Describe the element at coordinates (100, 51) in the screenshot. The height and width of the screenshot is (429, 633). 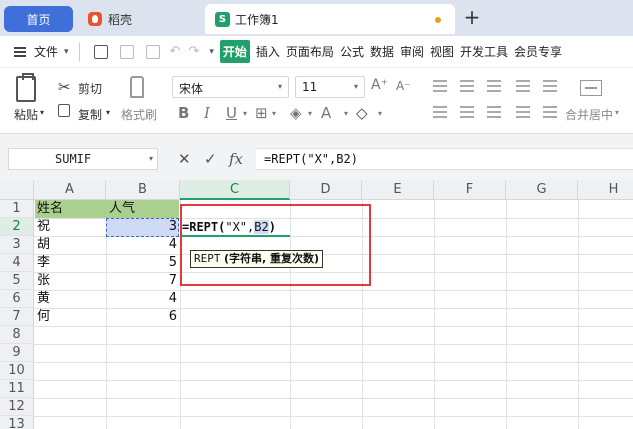
I see `save-icon` at that location.